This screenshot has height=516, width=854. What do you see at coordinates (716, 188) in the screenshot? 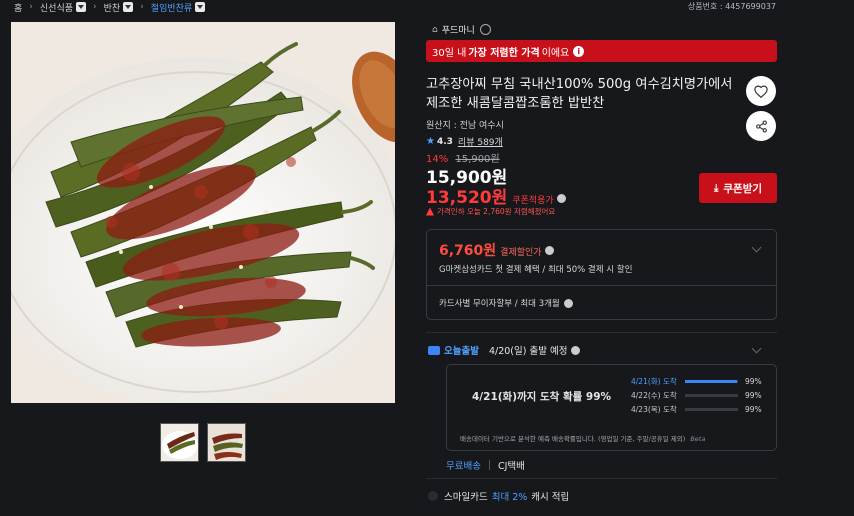
I see `download-icon: ⤓` at bounding box center [716, 188].